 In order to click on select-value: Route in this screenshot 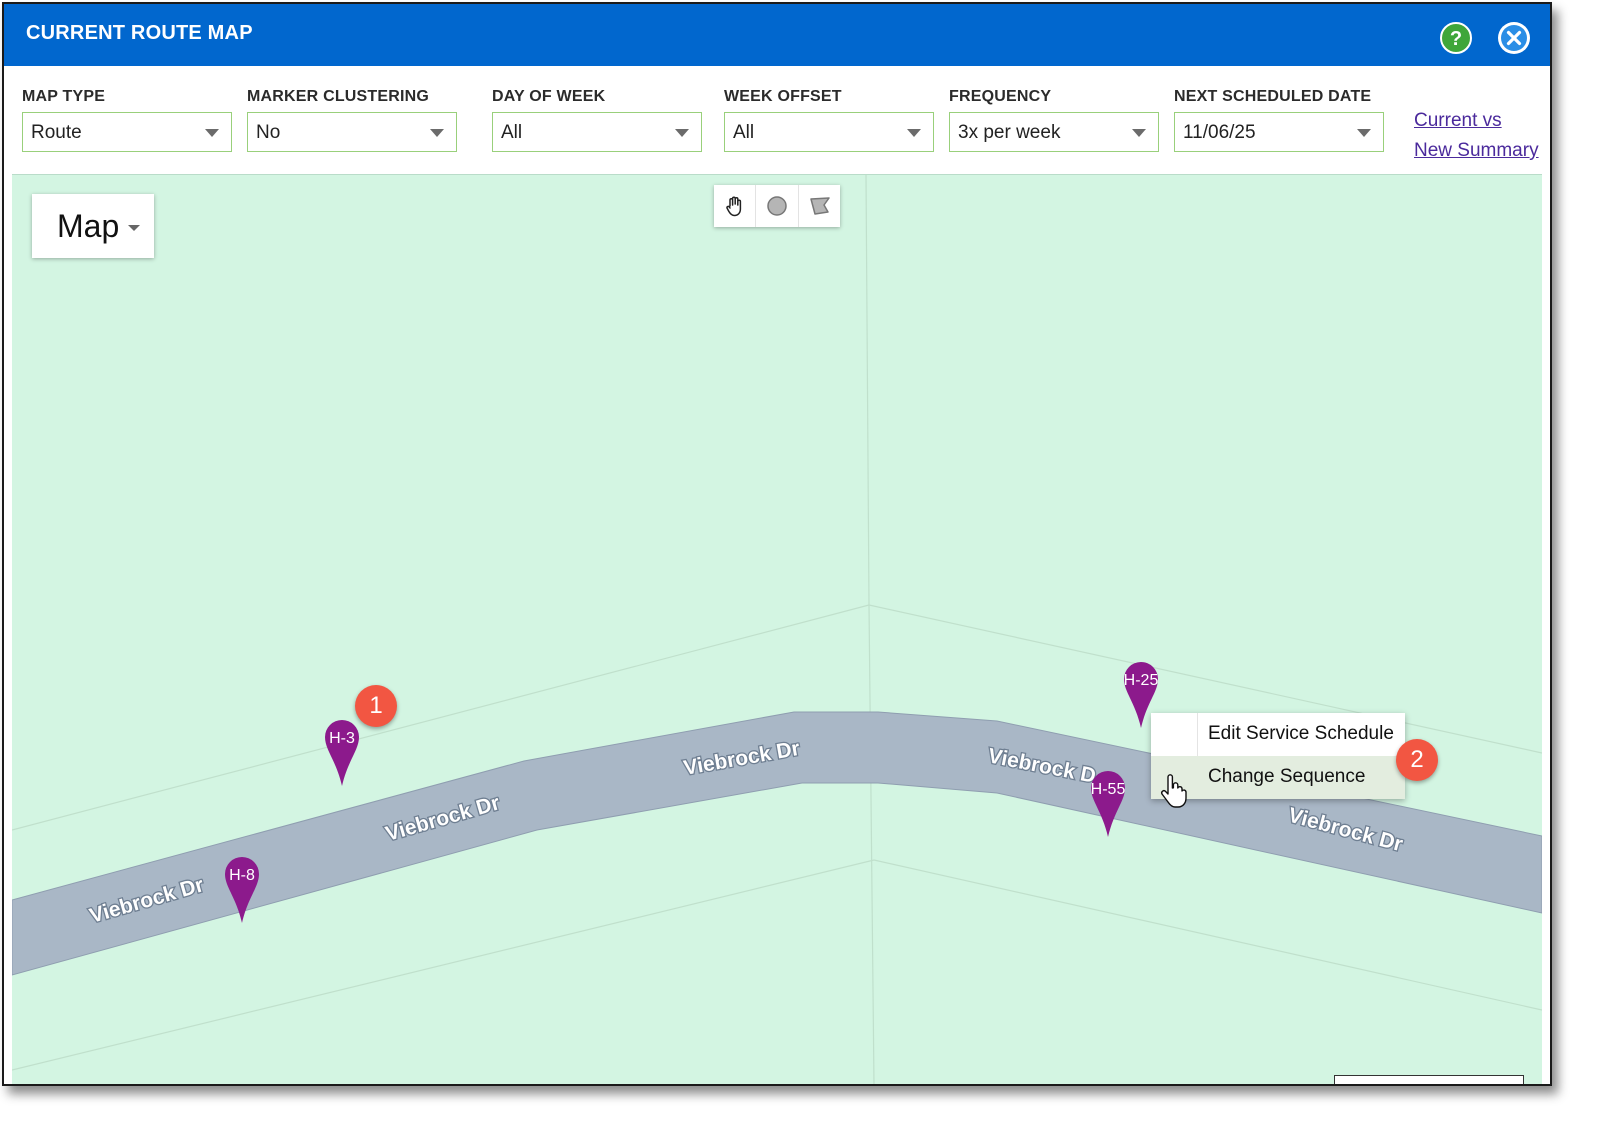, I will do `click(56, 132)`.